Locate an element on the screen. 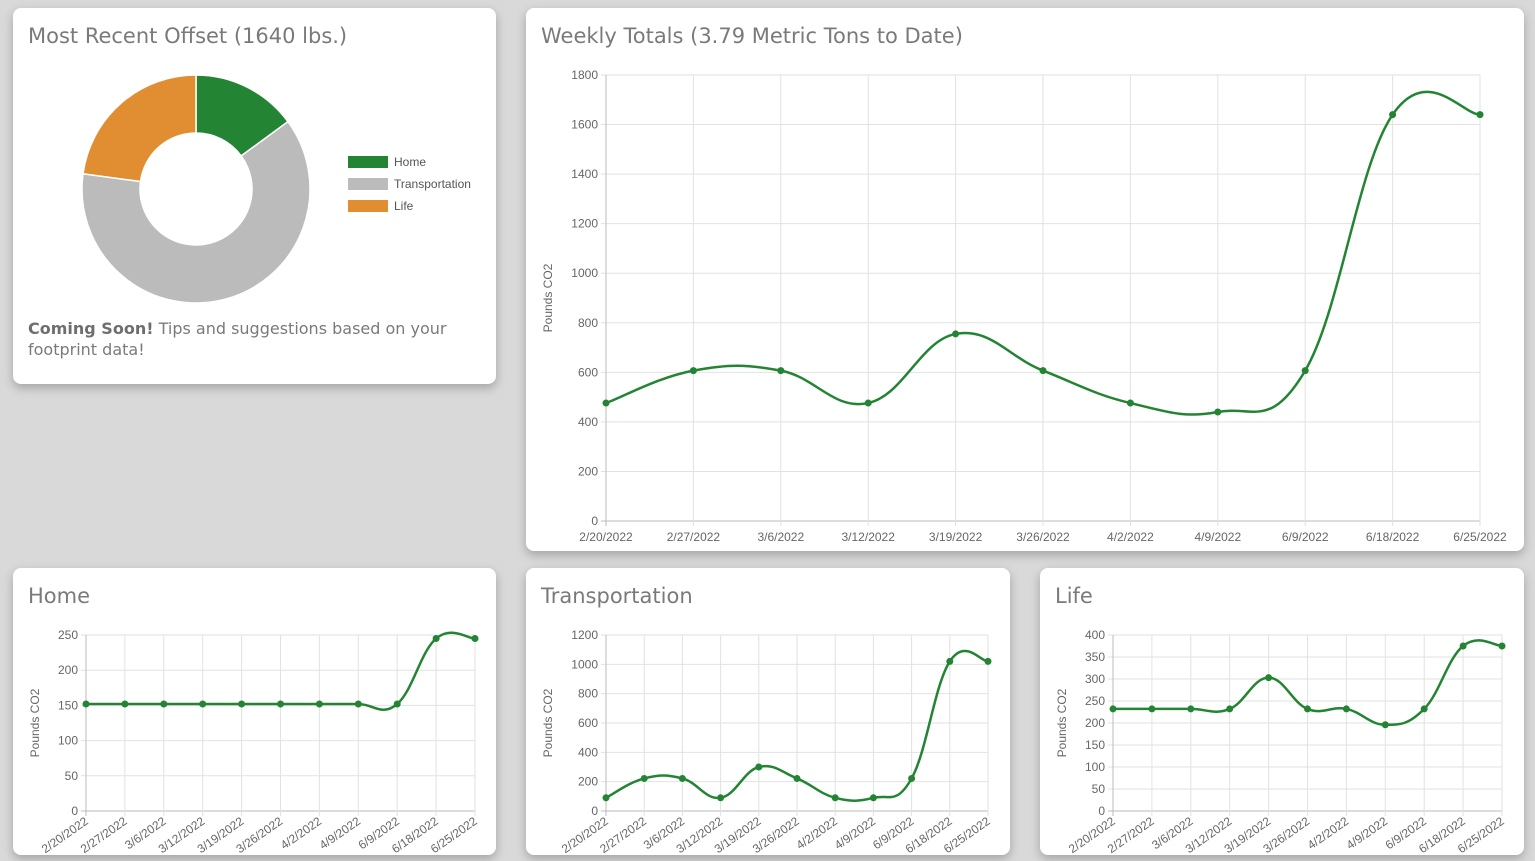  legend-item-life: Life is located at coordinates (409, 206).